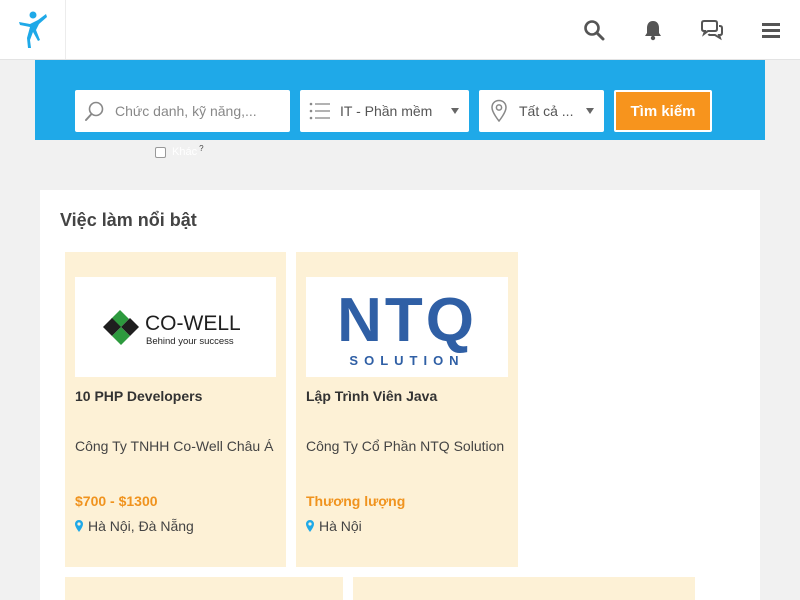 Image resolution: width=800 pixels, height=600 pixels. I want to click on location-text: Hà Nội, so click(340, 526).